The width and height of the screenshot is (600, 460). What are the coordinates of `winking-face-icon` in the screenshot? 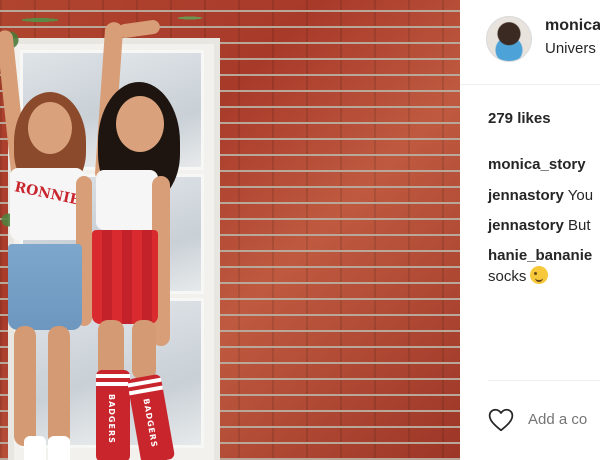 It's located at (539, 275).